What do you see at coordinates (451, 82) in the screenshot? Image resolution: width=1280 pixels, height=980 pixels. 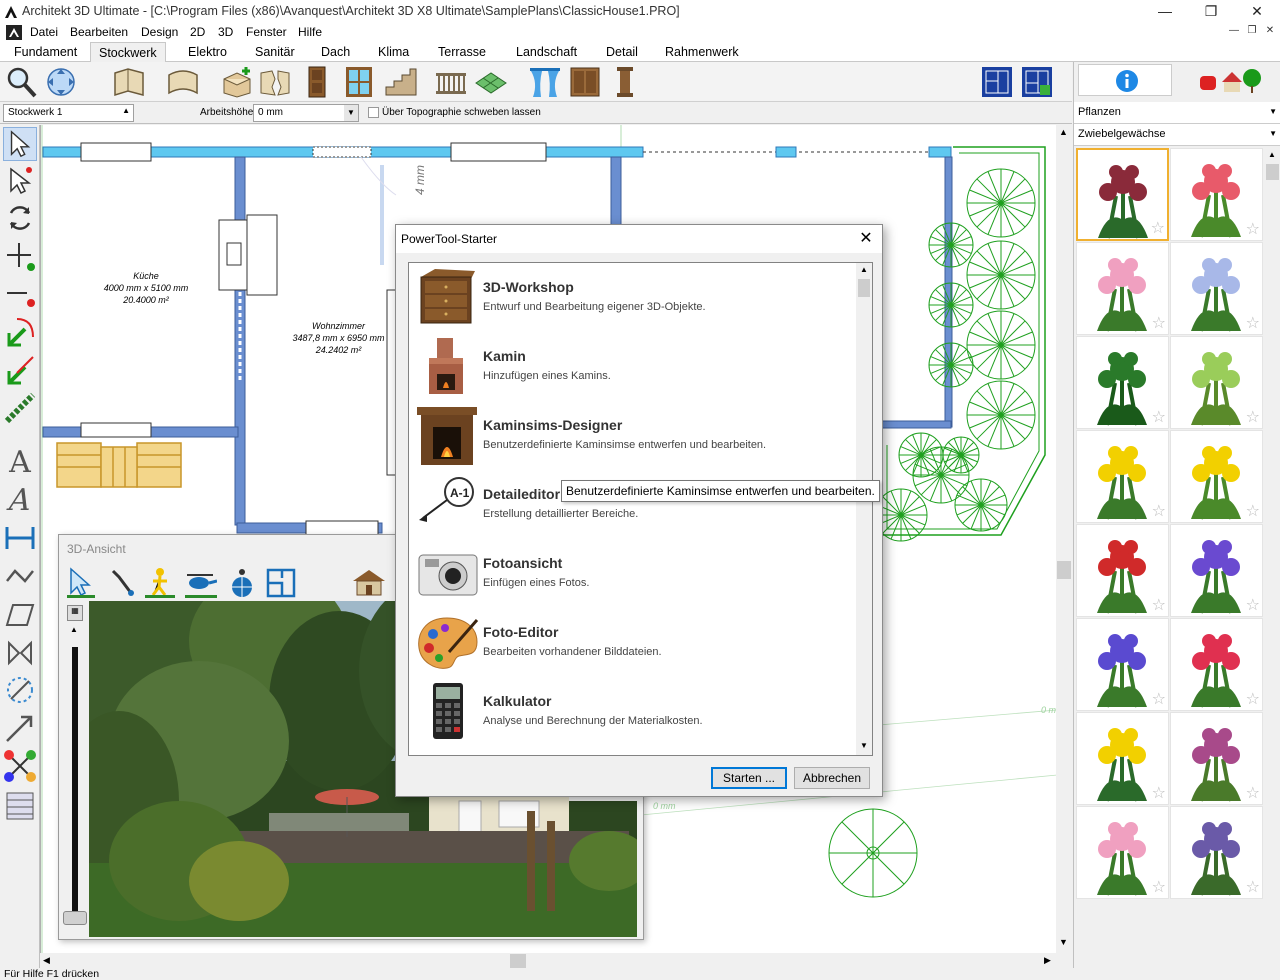 I see `railing-icon` at bounding box center [451, 82].